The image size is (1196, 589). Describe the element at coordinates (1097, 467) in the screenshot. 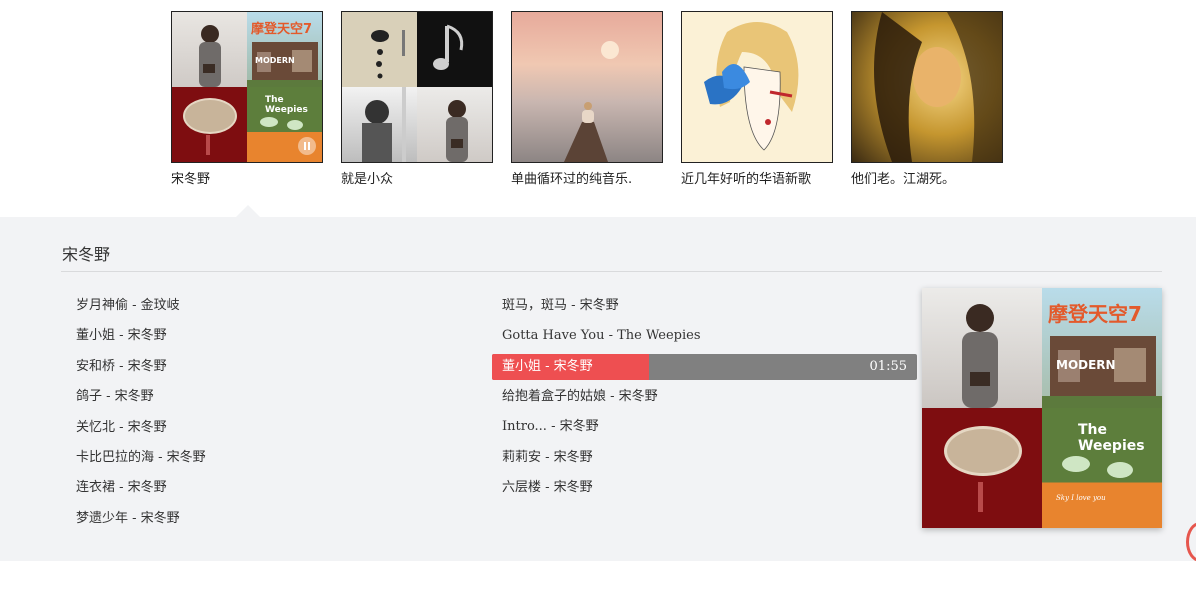

I see `birds-illustration` at that location.